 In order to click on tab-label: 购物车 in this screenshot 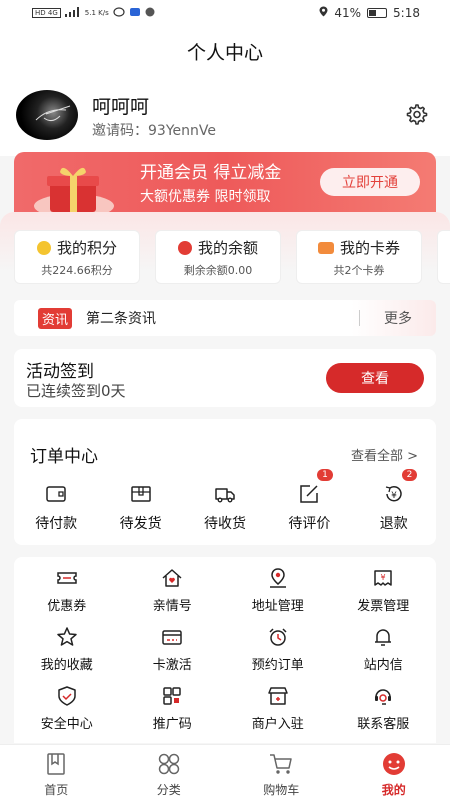, I will do `click(281, 790)`.